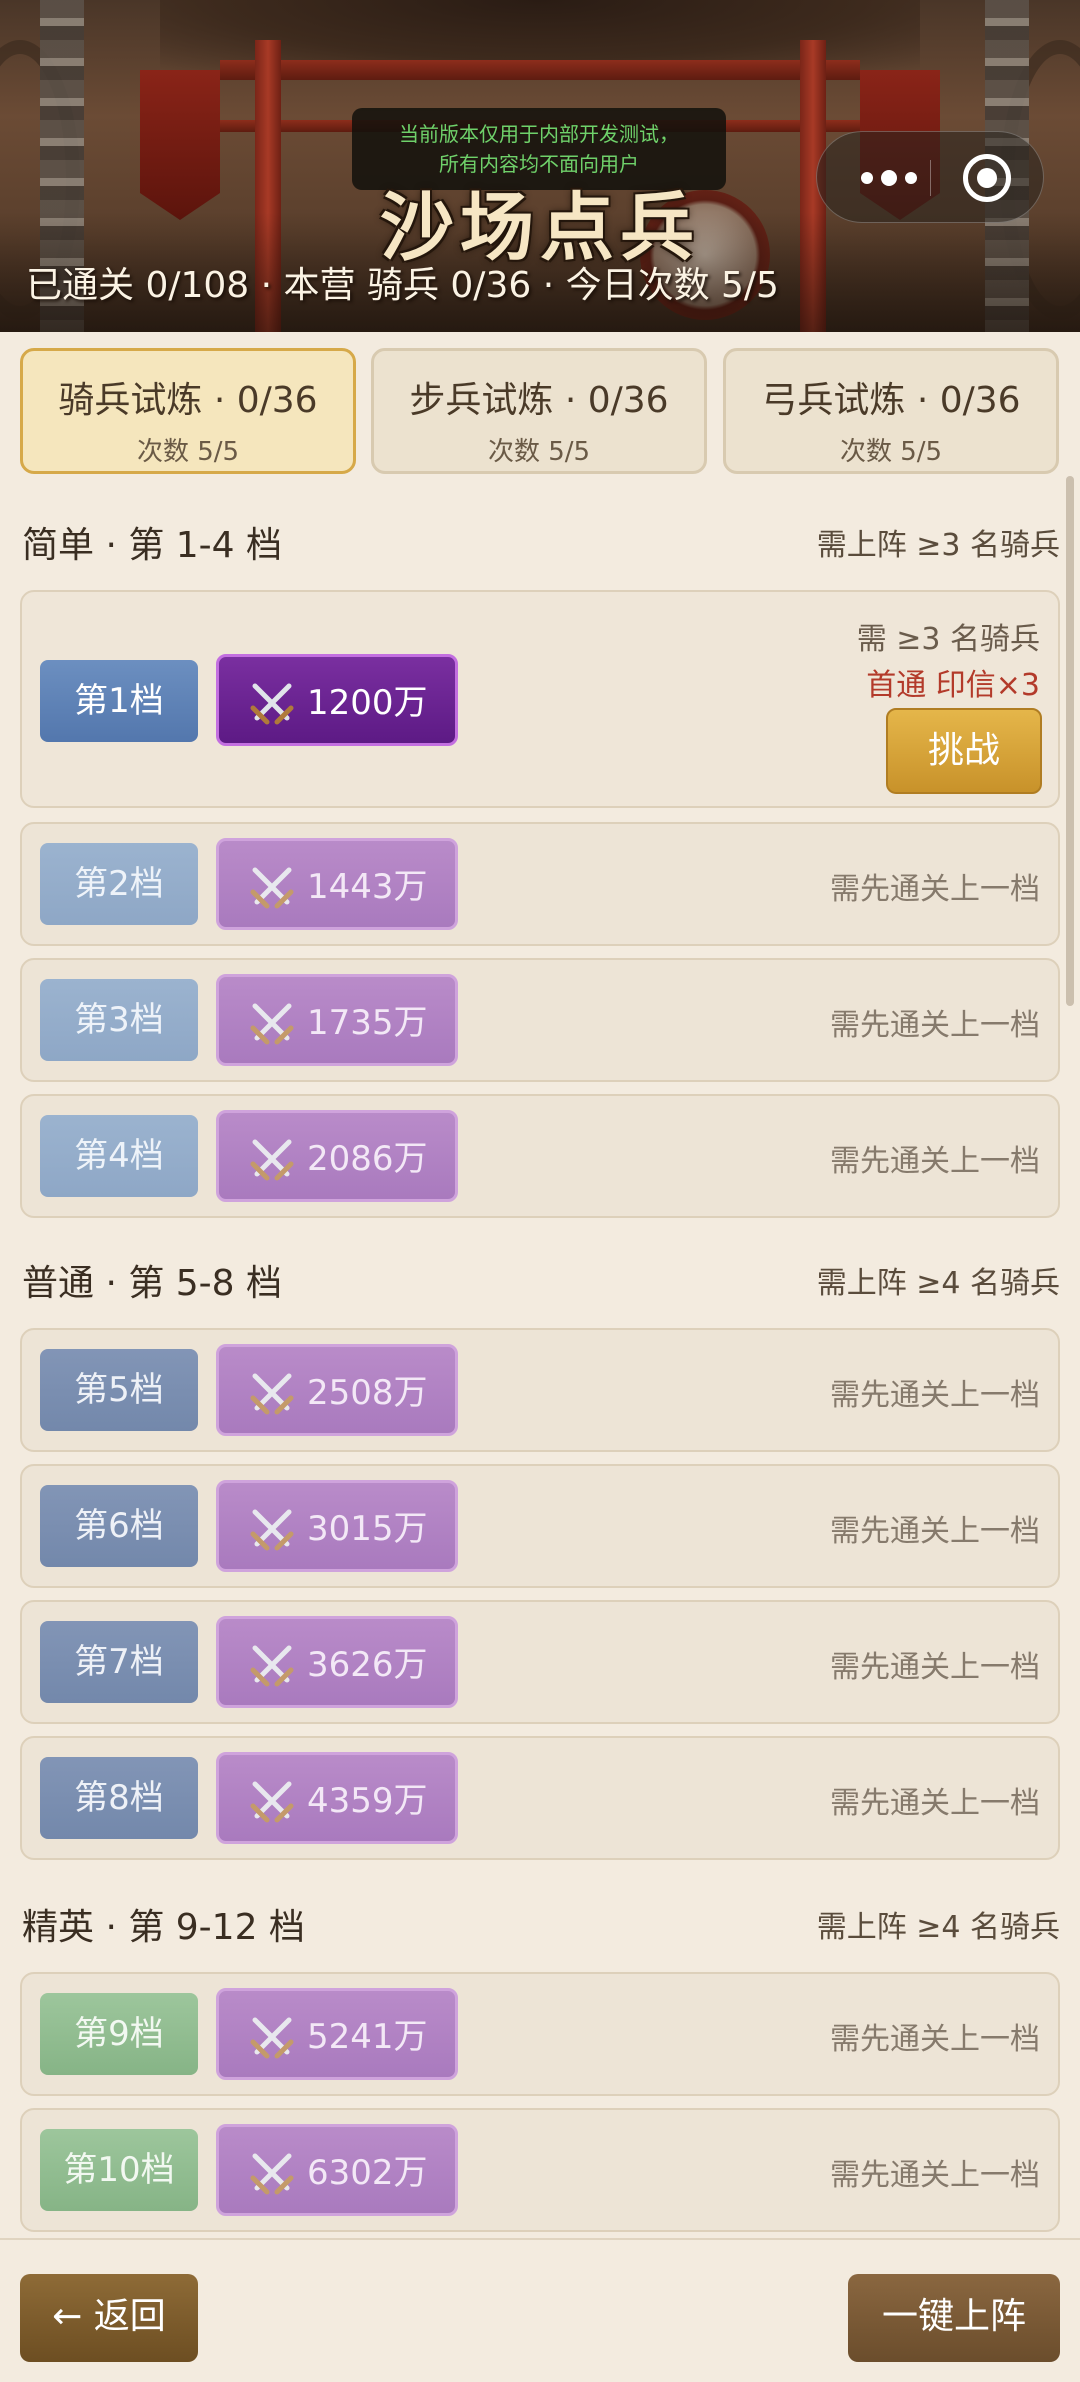  Describe the element at coordinates (119, 1662) in the screenshot. I see `tier-badge: 第7档` at that location.